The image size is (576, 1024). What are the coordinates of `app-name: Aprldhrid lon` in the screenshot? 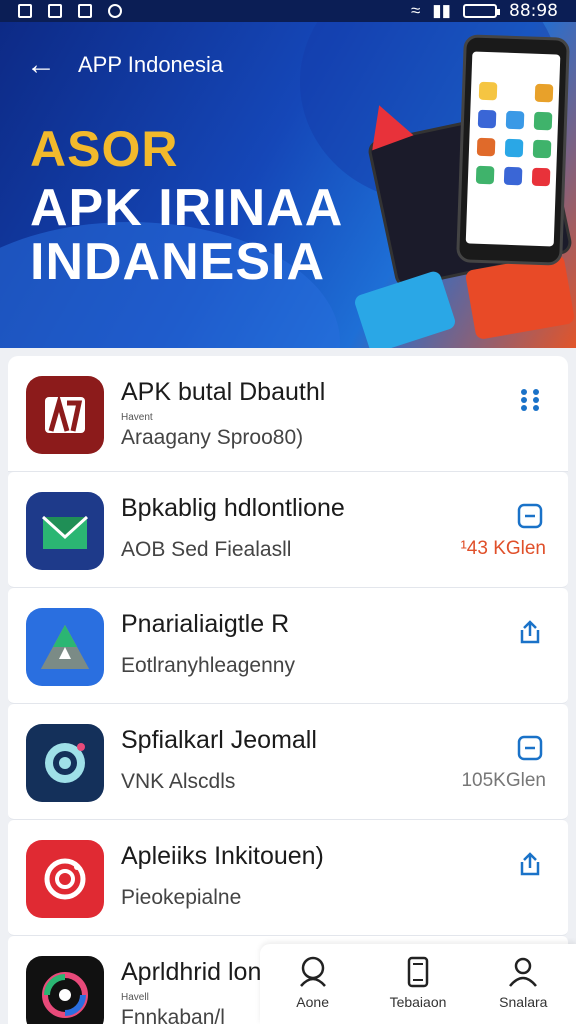 It's located at (191, 972).